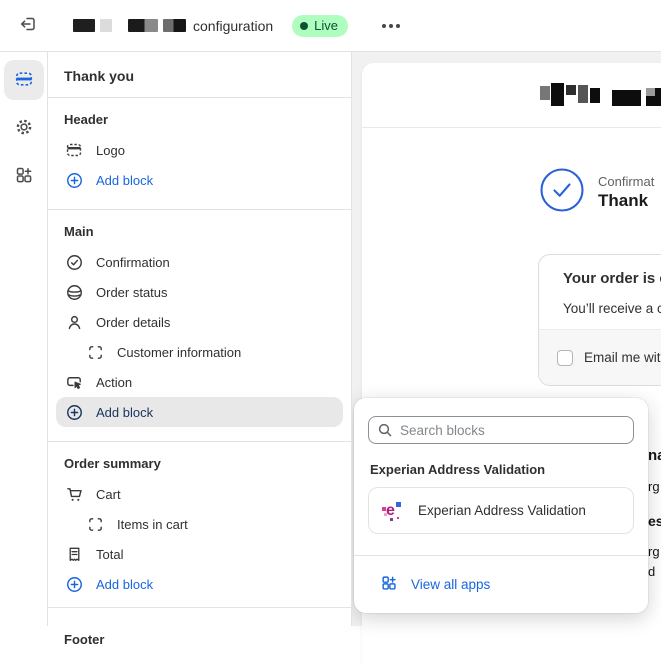 The image size is (661, 663). What do you see at coordinates (74, 494) in the screenshot?
I see `cart-icon` at bounding box center [74, 494].